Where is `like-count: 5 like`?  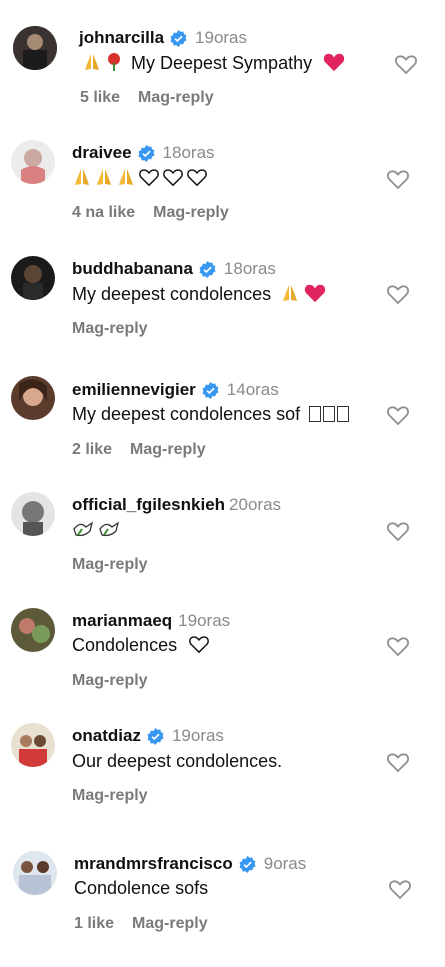 like-count: 5 like is located at coordinates (100, 98).